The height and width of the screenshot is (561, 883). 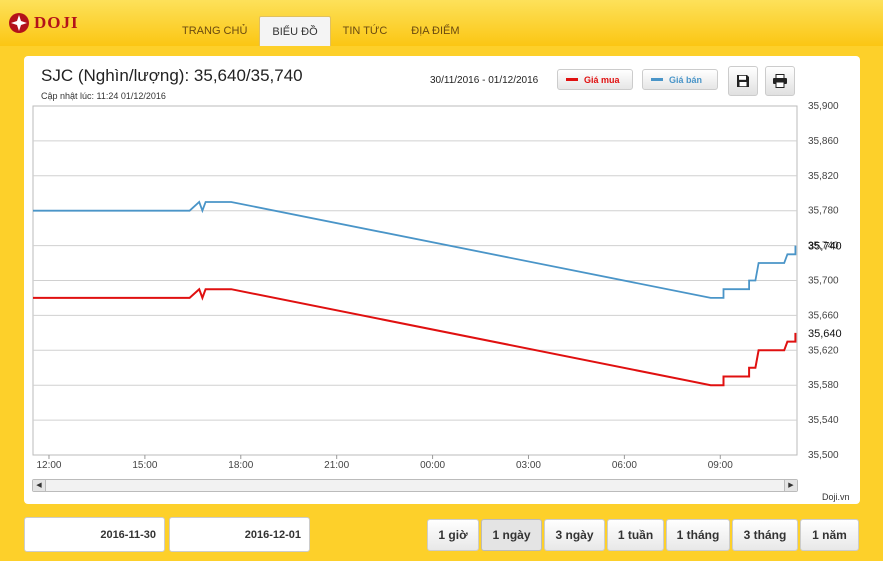 What do you see at coordinates (823, 281) in the screenshot?
I see `y-tick-label: 35,700` at bounding box center [823, 281].